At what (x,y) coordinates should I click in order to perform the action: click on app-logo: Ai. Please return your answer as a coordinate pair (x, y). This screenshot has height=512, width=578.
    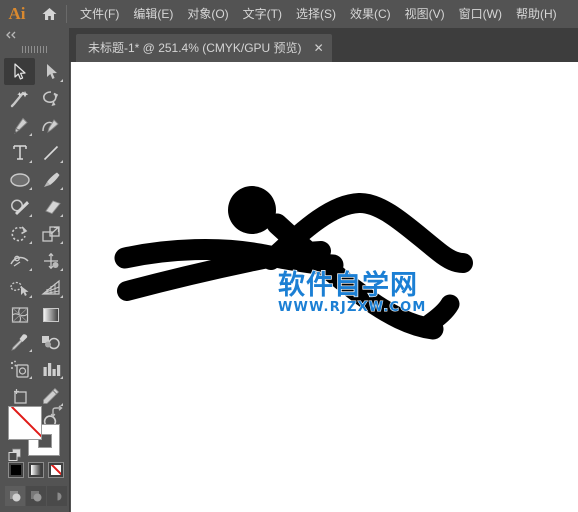
    Looking at the image, I should click on (17, 13).